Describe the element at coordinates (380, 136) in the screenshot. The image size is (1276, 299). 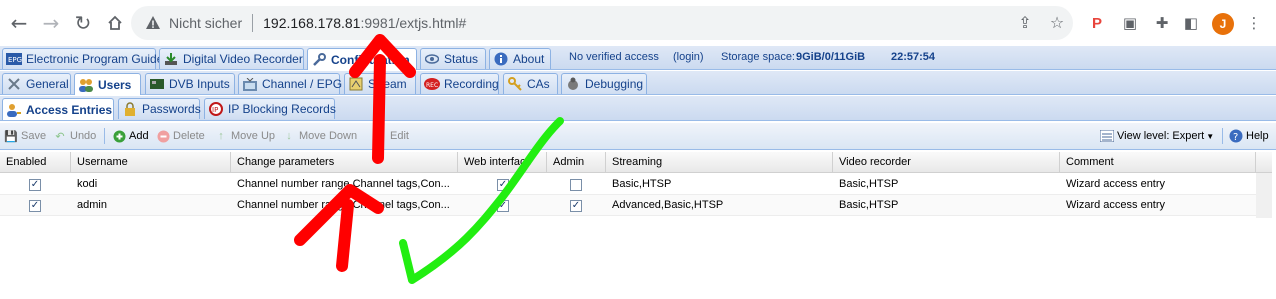
I see `edit-icon: ✎` at that location.